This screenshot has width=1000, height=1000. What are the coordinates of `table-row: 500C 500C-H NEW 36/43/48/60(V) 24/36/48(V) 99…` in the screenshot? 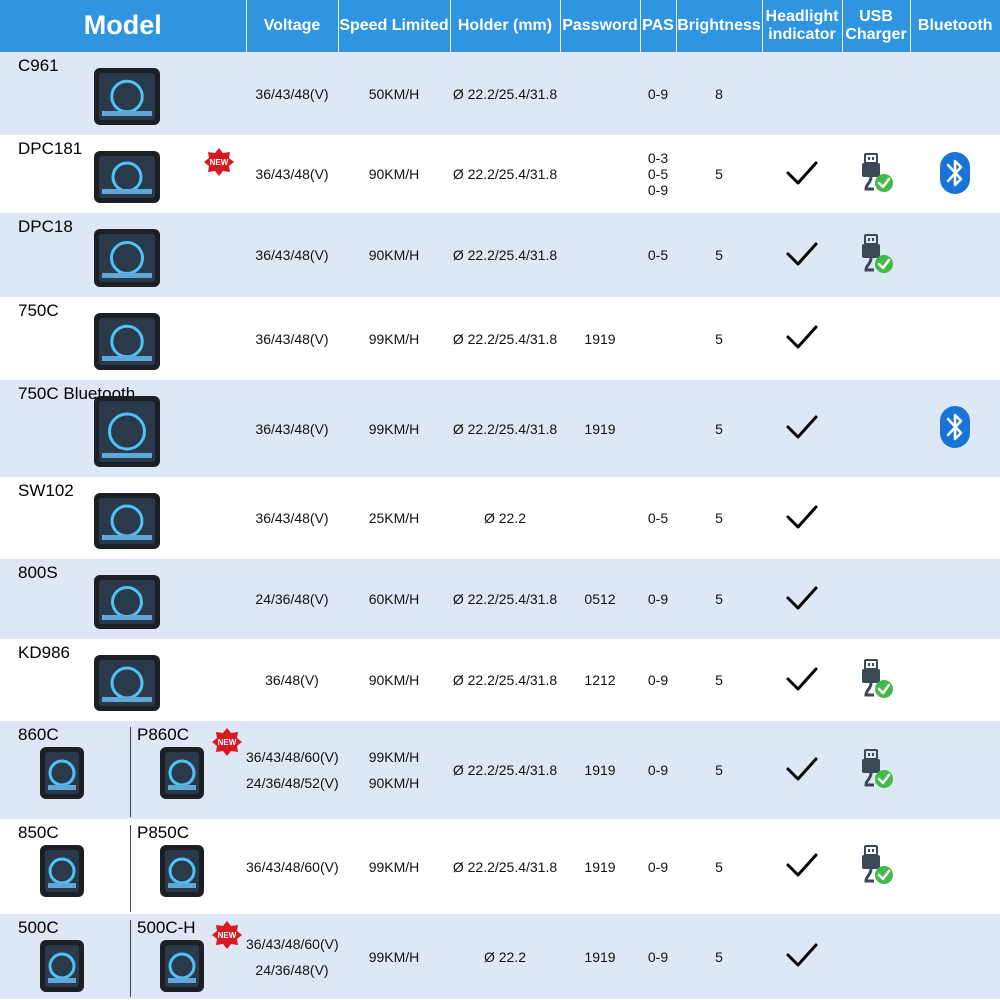 It's located at (500, 956).